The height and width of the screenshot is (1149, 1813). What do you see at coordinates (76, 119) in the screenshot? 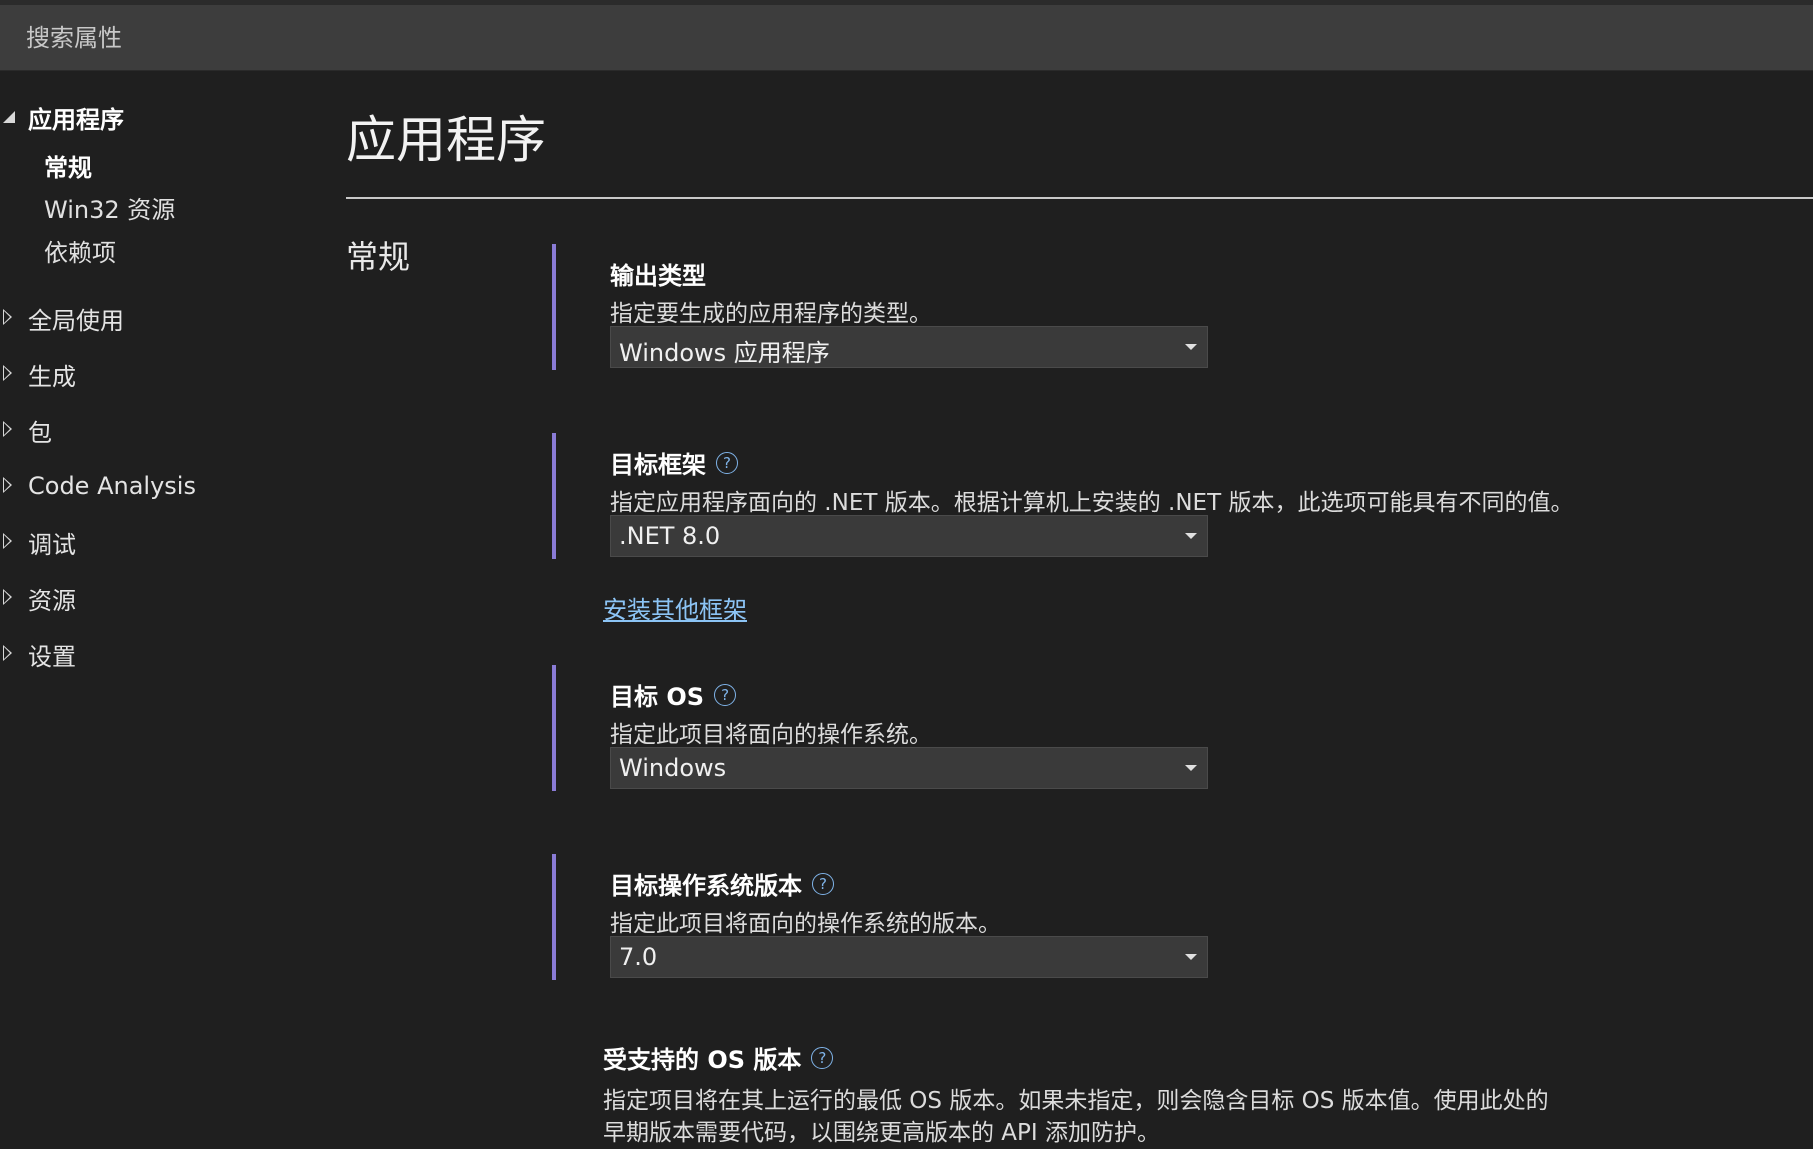
I see `nav-group-label: 应用程序` at bounding box center [76, 119].